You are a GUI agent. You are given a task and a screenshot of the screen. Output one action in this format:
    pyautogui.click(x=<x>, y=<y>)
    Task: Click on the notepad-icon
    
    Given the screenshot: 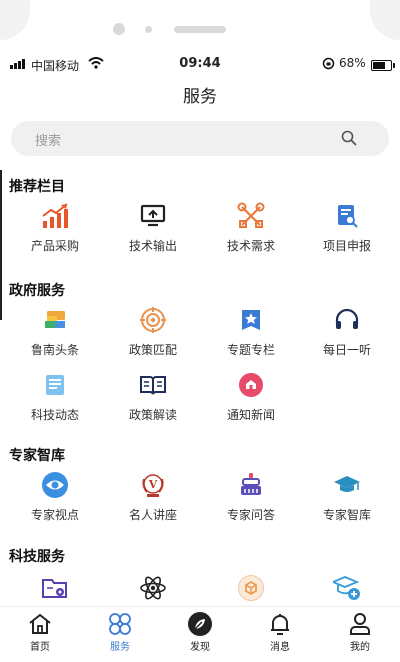 What is the action you would take?
    pyautogui.click(x=55, y=385)
    